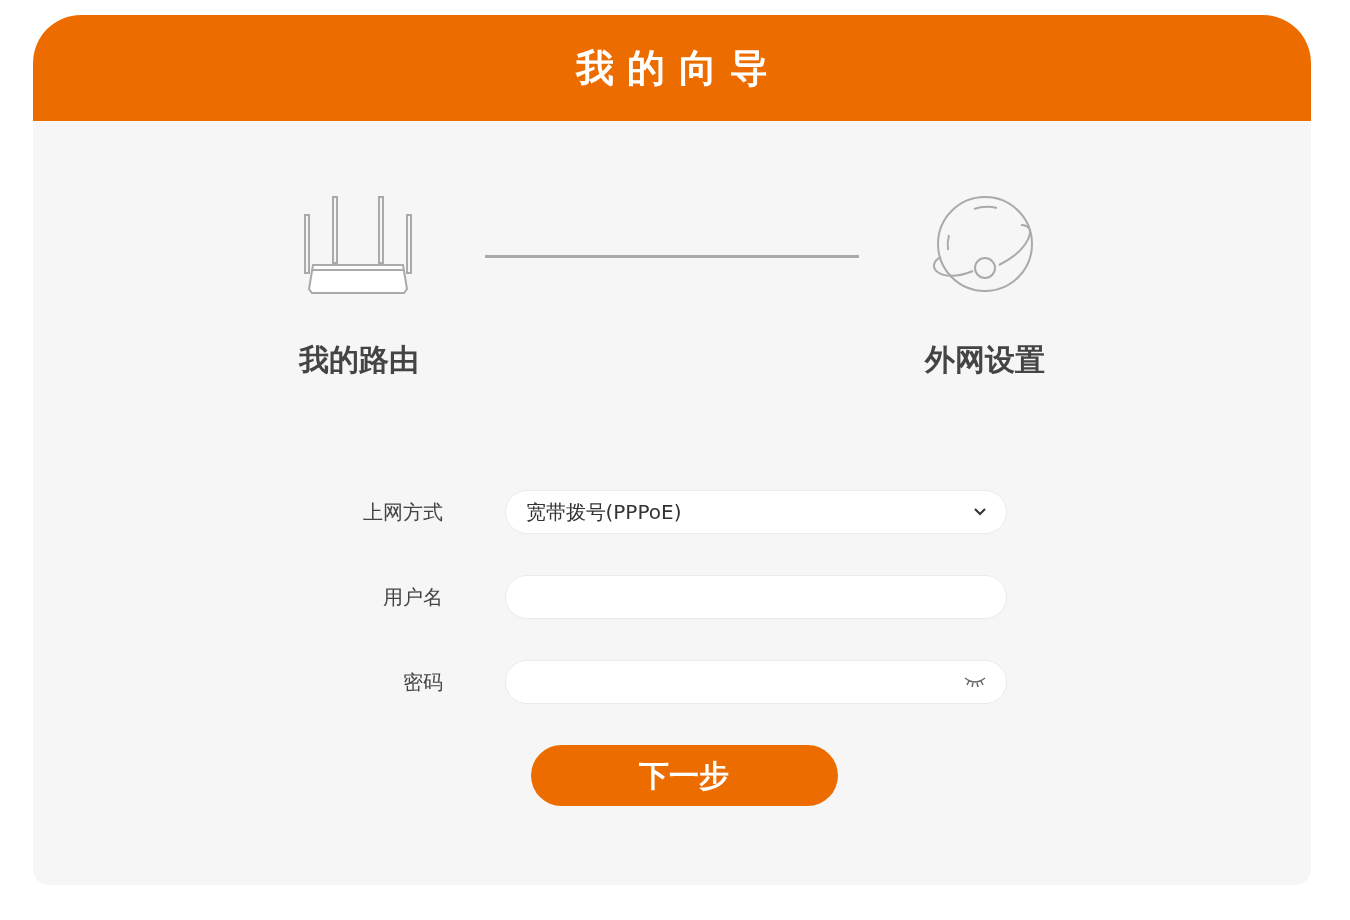 Image resolution: width=1350 pixels, height=920 pixels. I want to click on field-label: 用户名, so click(412, 597).